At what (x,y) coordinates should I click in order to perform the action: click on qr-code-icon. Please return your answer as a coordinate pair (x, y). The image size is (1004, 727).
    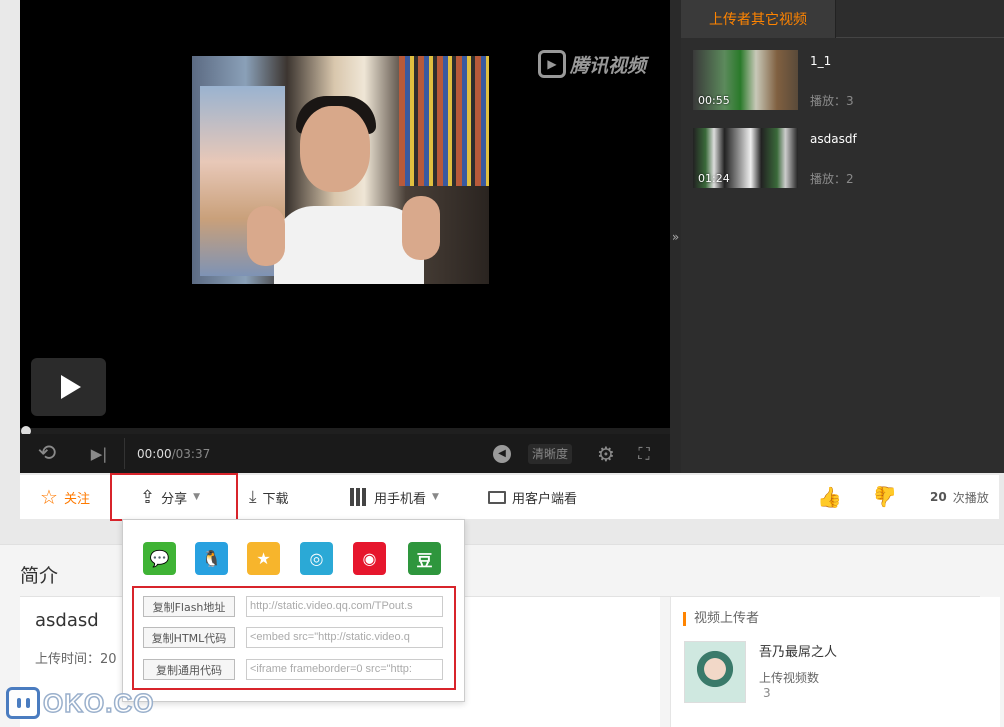
    Looking at the image, I should click on (359, 497).